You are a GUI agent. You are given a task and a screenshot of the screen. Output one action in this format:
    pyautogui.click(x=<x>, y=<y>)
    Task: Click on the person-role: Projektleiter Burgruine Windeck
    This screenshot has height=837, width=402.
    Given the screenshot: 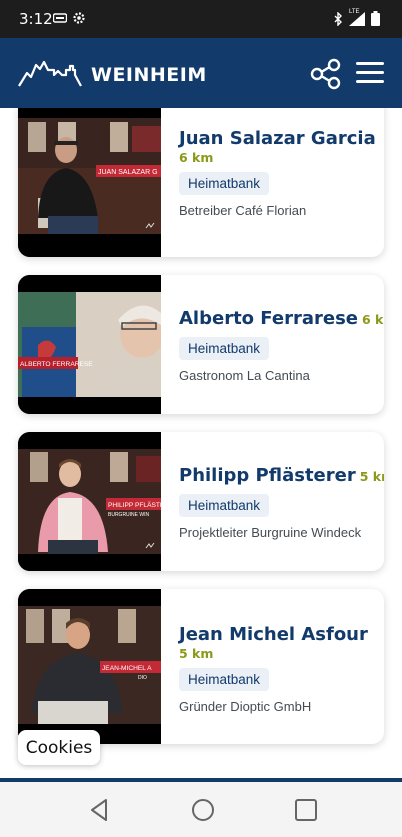 What is the action you would take?
    pyautogui.click(x=270, y=532)
    